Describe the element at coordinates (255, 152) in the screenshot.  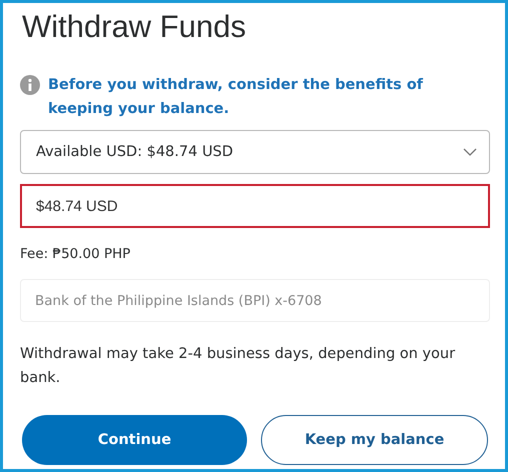
I see `balance-dropdown: Available USD: $48.74 USD` at that location.